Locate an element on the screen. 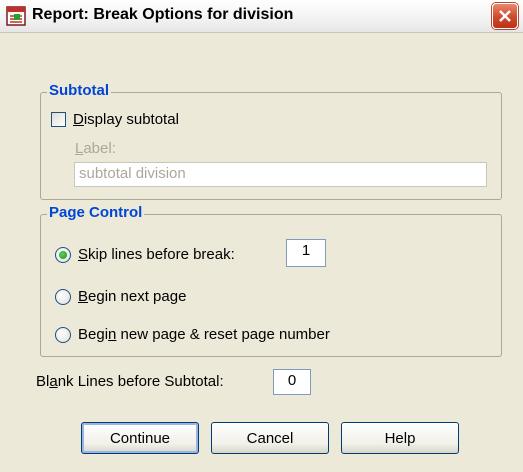 The height and width of the screenshot is (472, 523). blank-lines-label: Blank Lines before Subtotal: is located at coordinates (130, 381).